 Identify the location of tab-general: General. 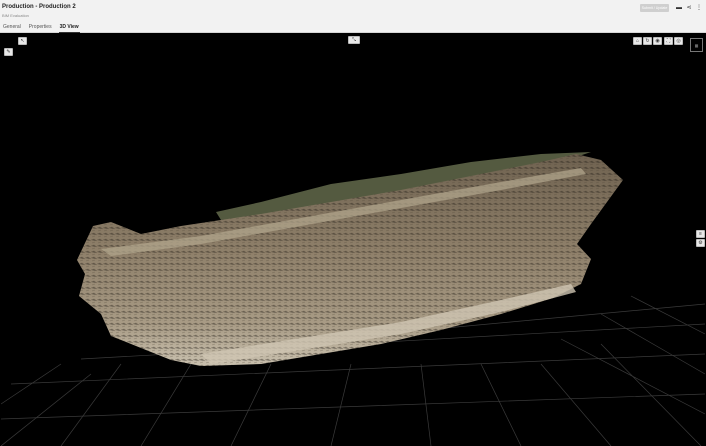
(12, 28).